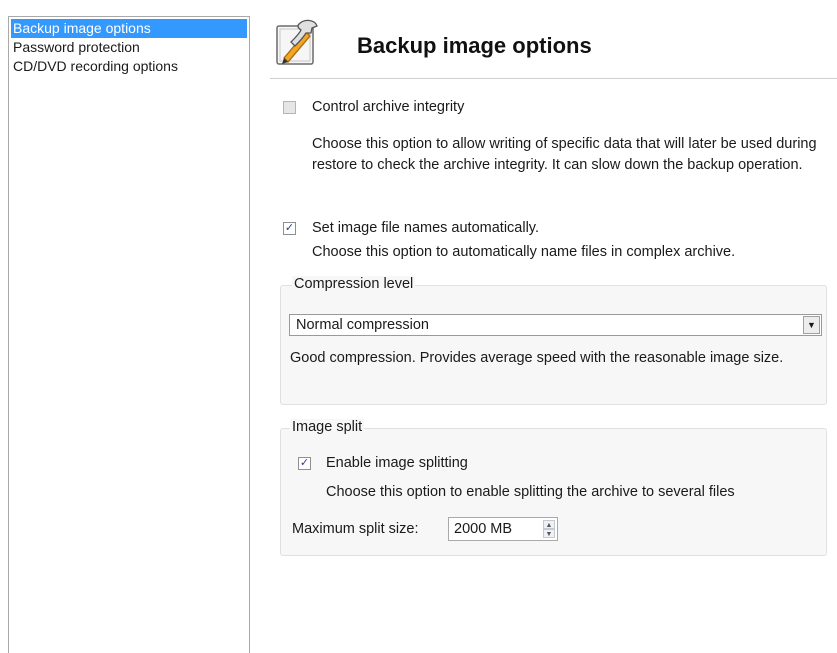 This screenshot has width=837, height=653. What do you see at coordinates (483, 529) in the screenshot?
I see `max-split-size-value: 2000 MB` at bounding box center [483, 529].